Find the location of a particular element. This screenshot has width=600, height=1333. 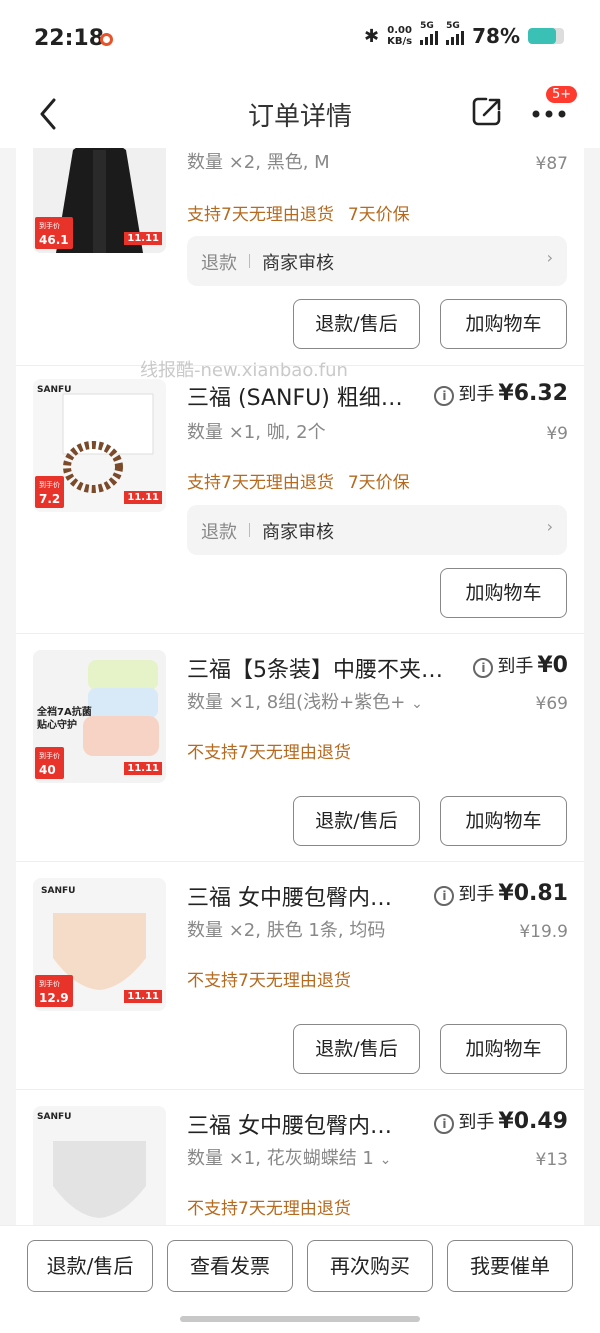

item-spec: 数量 ×1, 8组(浅粉+紫色+ ⌄ is located at coordinates (305, 701).